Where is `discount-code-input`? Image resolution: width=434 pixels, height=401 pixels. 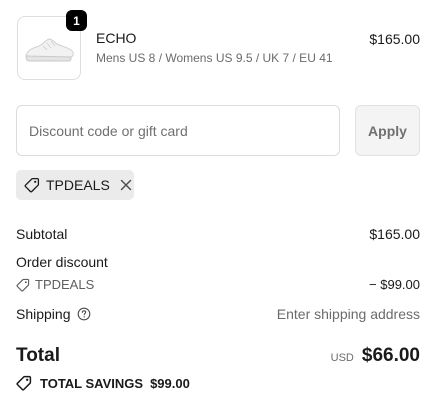 discount-code-input is located at coordinates (178, 130).